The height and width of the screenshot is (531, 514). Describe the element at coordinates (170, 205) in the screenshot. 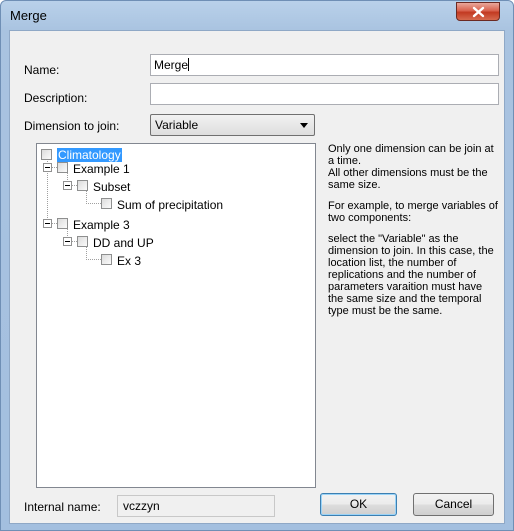

I see `tree-item-label: Sum of precipitation` at that location.